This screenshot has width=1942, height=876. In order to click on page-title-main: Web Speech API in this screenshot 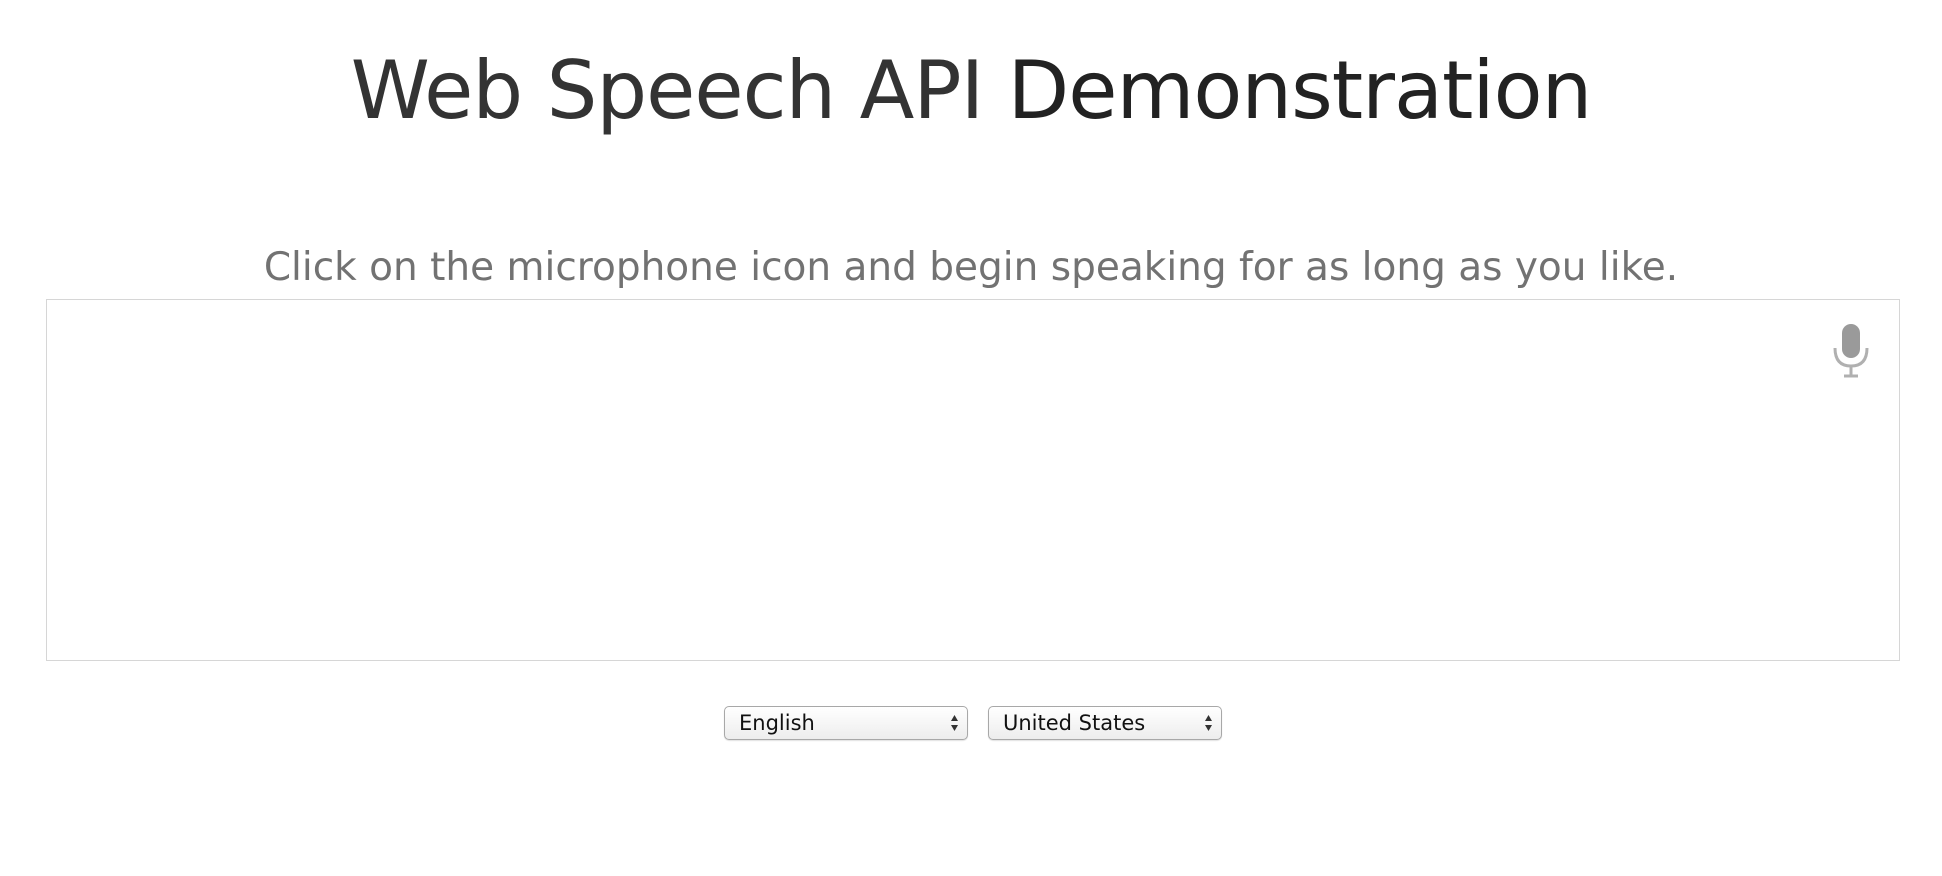, I will do `click(667, 90)`.